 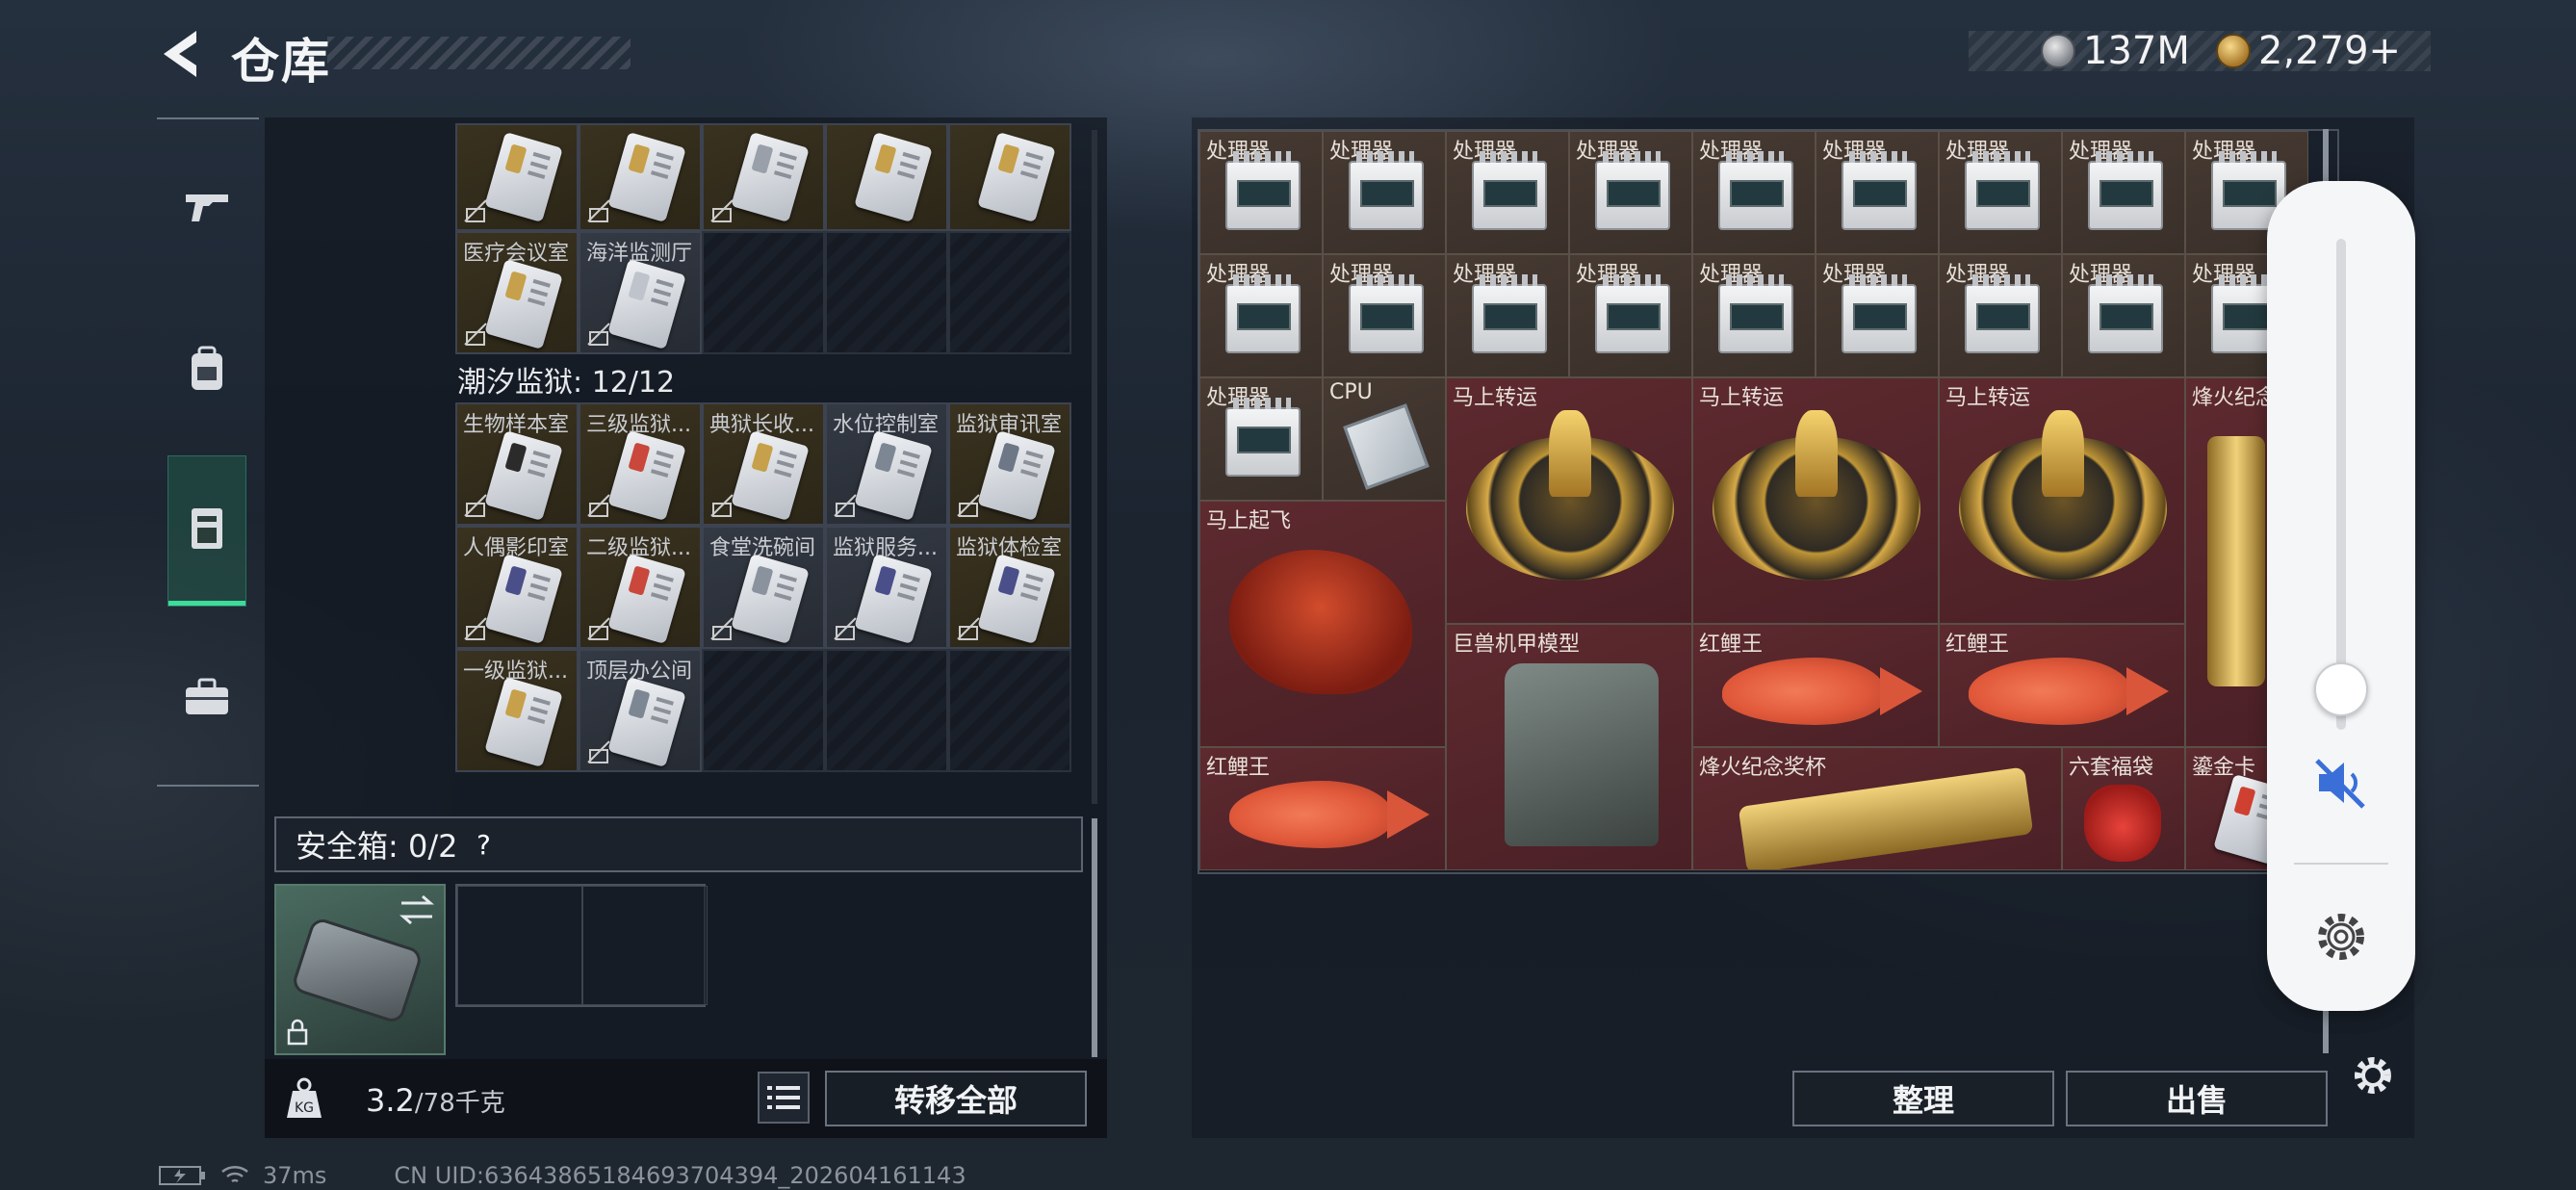 What do you see at coordinates (2330, 51) in the screenshot?
I see `gold-amount: 2,279+` at bounding box center [2330, 51].